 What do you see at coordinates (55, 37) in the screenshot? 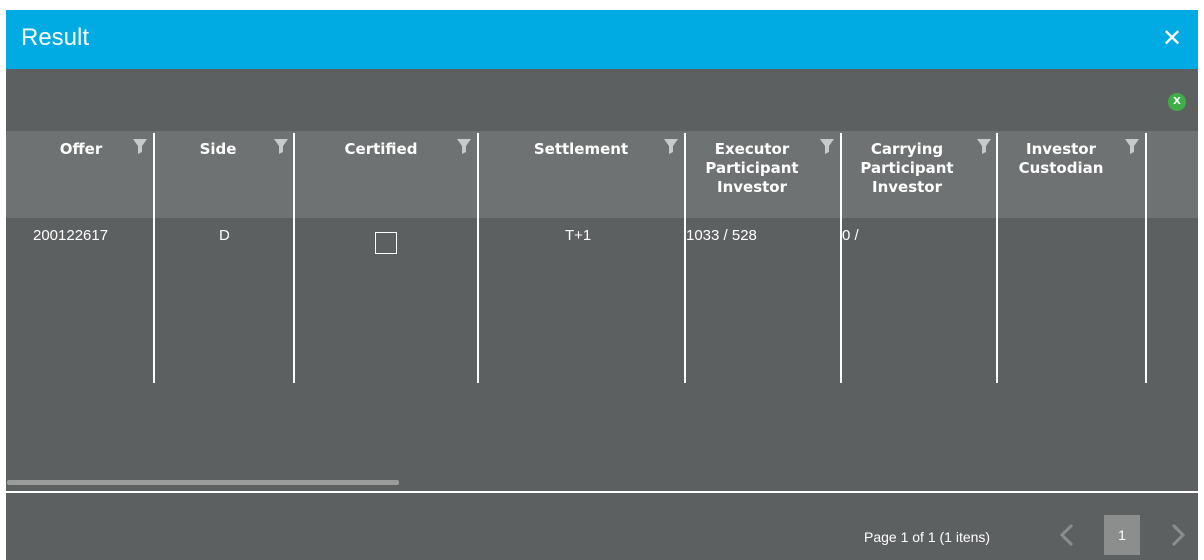
I see `dialog-title: Result` at bounding box center [55, 37].